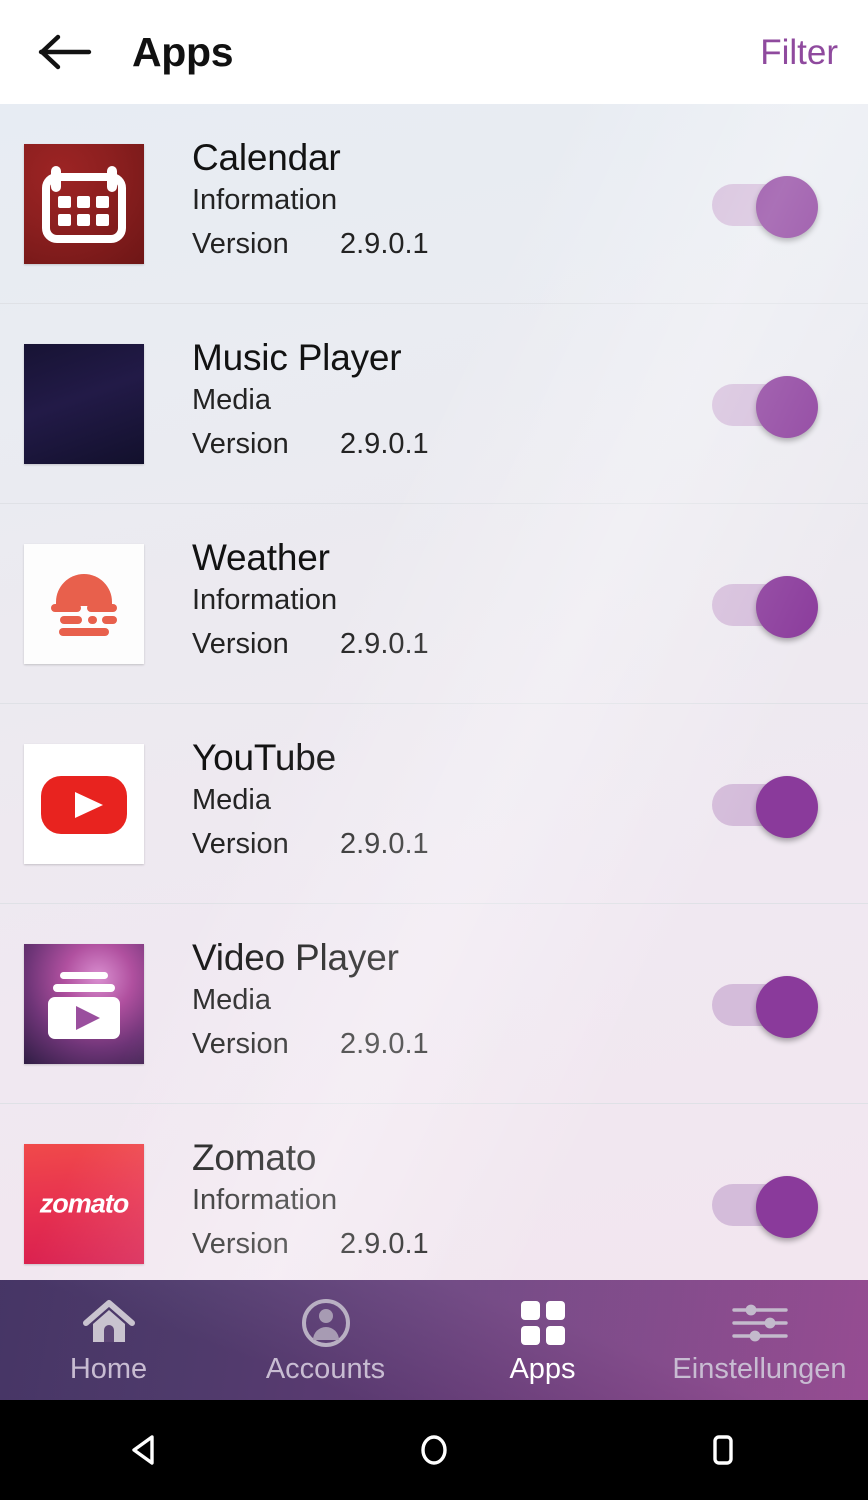  I want to click on youtube-play-icon, so click(84, 803).